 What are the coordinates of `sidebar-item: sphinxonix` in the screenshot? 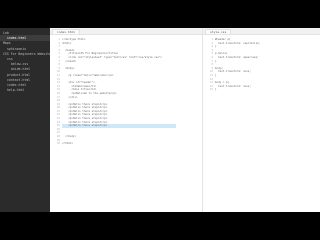 It's located at (16, 49).